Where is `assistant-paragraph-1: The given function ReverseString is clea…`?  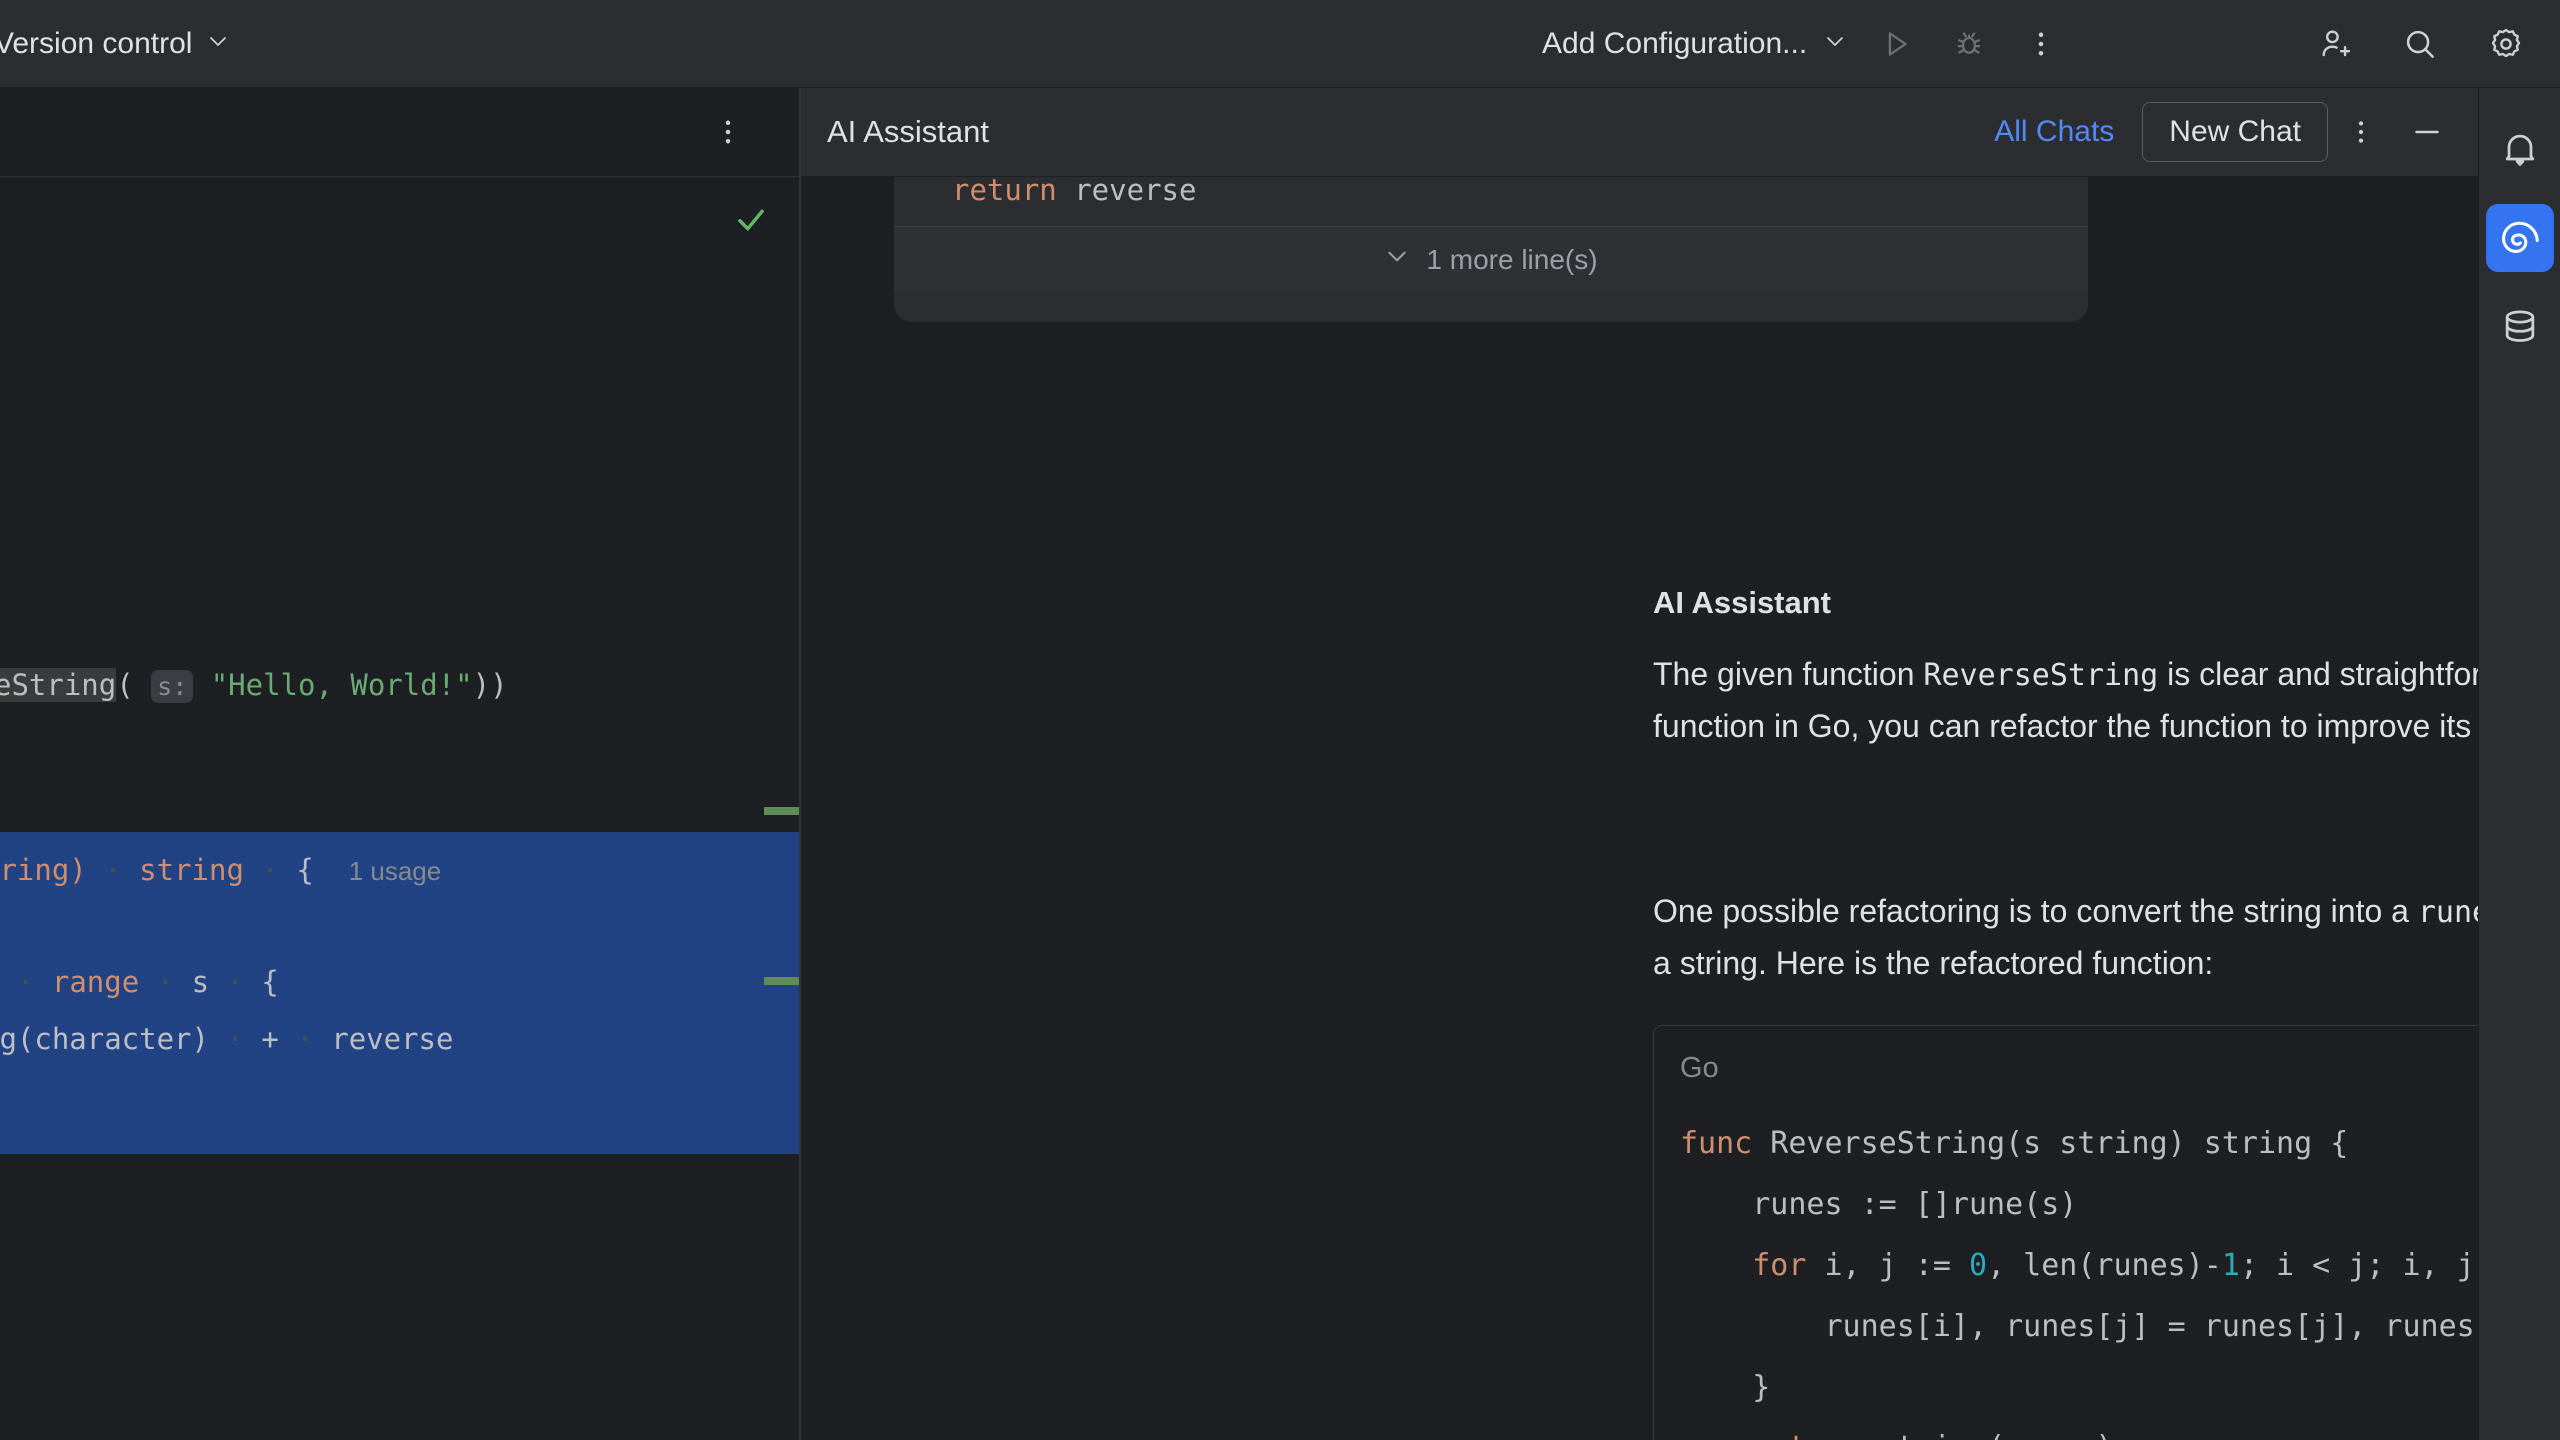 assistant-paragraph-1: The given function ReverseString is clea… is located at coordinates (2065, 701).